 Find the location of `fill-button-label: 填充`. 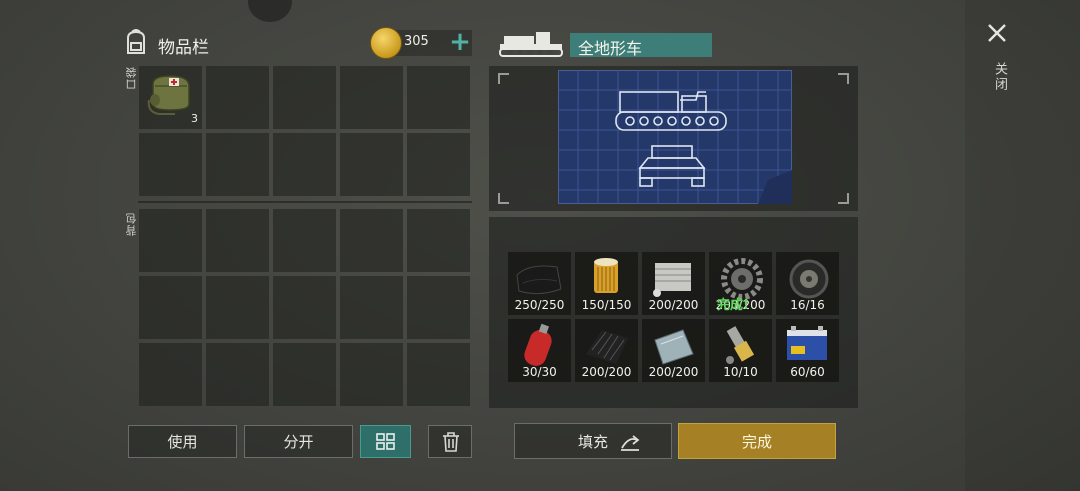

fill-button-label: 填充 is located at coordinates (592, 442).